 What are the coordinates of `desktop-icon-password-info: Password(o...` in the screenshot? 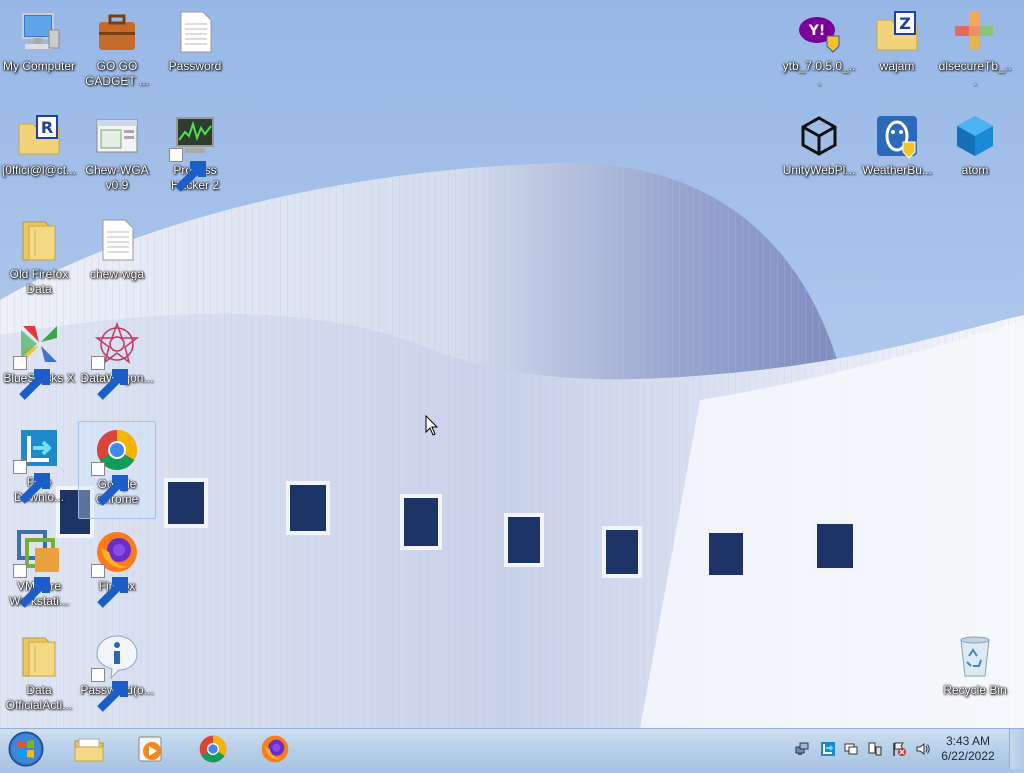 It's located at (117, 677).